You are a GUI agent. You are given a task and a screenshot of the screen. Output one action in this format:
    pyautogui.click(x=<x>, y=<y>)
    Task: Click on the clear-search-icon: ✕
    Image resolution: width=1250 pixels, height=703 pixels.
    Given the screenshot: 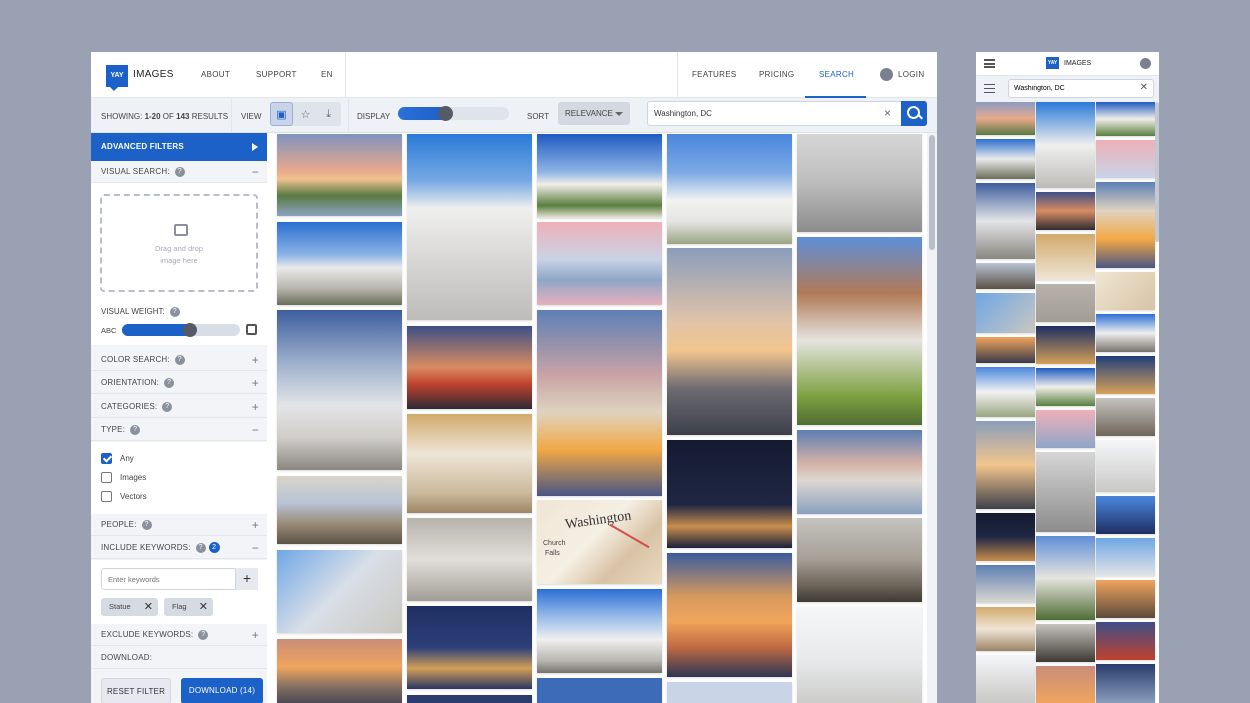 What is the action you would take?
    pyautogui.click(x=1144, y=87)
    